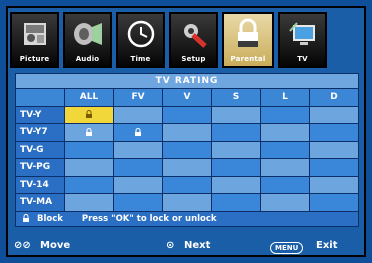 This screenshot has width=372, height=263. What do you see at coordinates (285, 97) in the screenshot?
I see `column-header: L` at bounding box center [285, 97].